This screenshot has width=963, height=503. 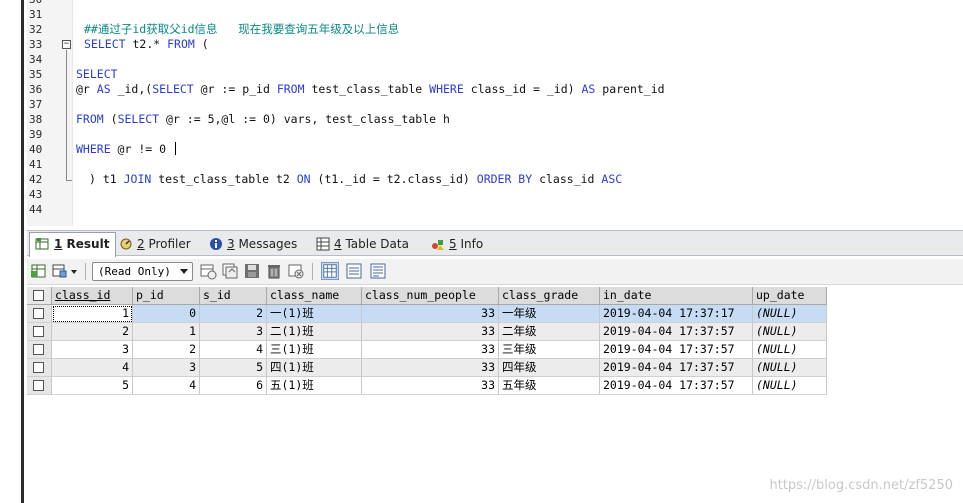 I want to click on column-header: up_date, so click(x=790, y=296).